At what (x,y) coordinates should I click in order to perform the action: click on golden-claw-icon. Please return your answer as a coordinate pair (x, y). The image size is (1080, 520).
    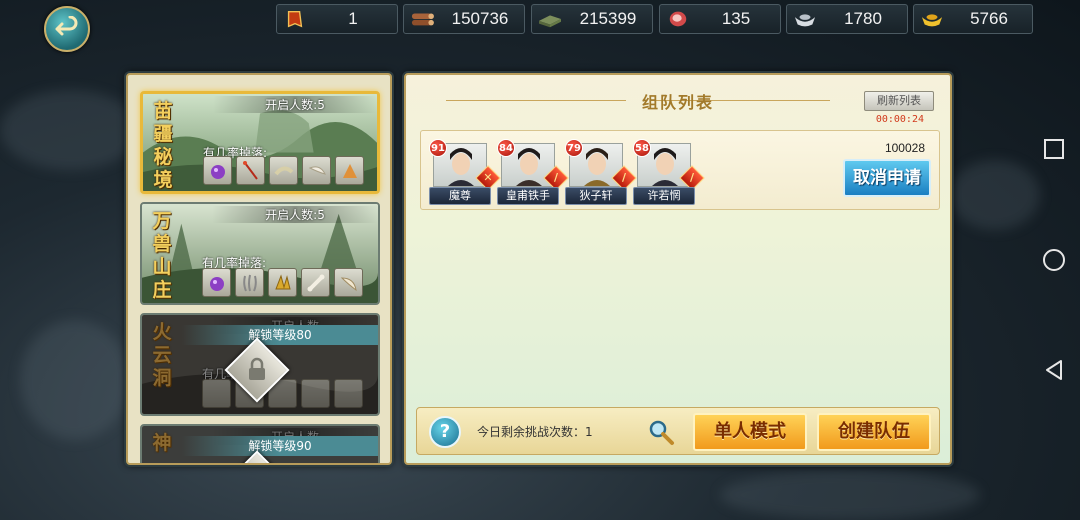
    Looking at the image, I should click on (282, 281).